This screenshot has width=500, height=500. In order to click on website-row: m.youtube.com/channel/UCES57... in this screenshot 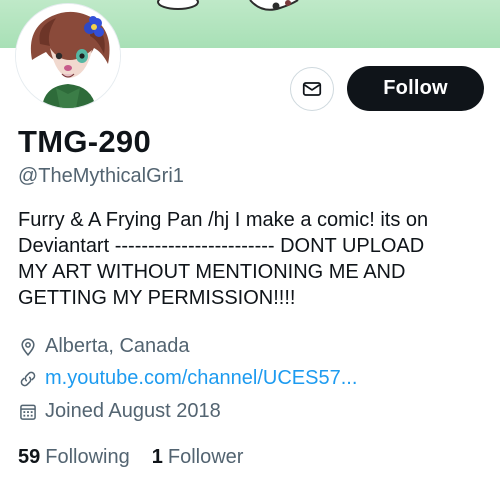, I will do `click(187, 378)`.